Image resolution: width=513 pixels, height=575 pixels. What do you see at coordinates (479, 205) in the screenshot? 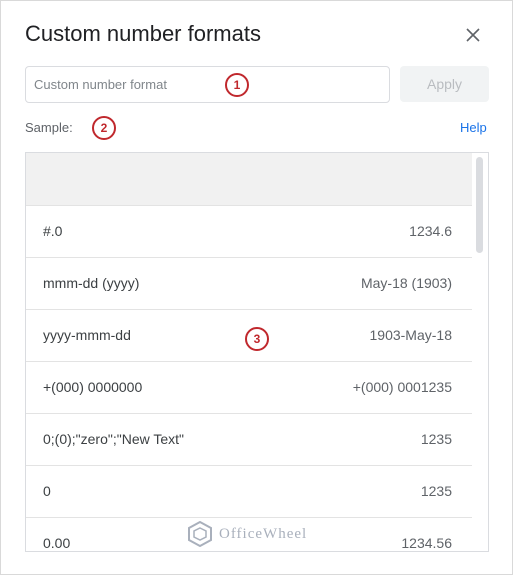
I see `scrollbar-thumb` at bounding box center [479, 205].